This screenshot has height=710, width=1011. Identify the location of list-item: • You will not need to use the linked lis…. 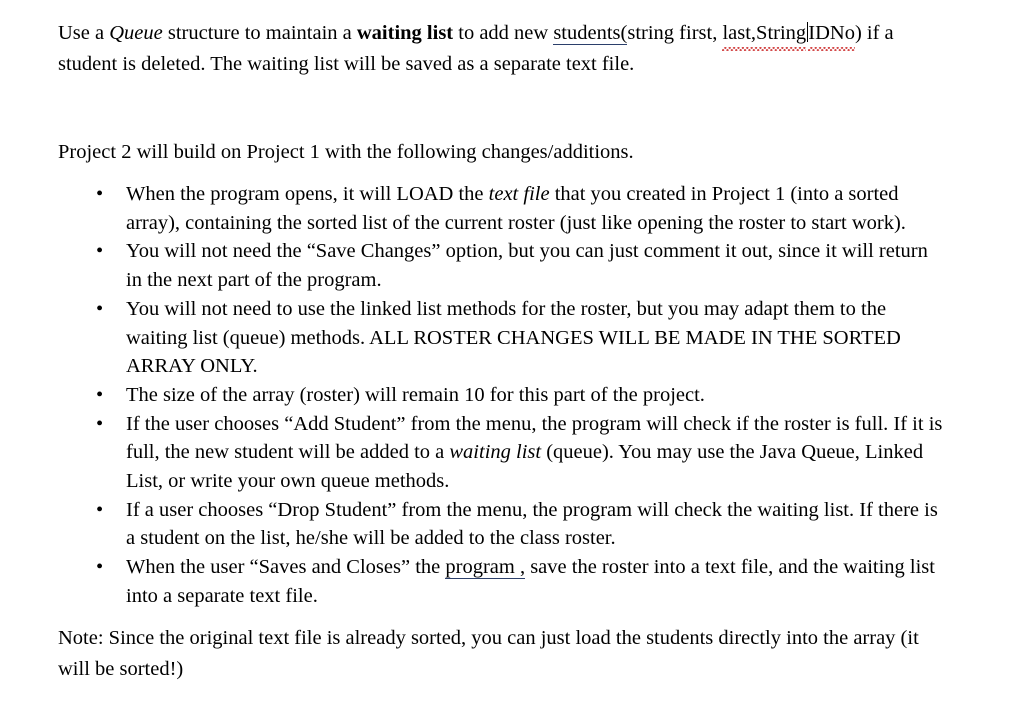
(502, 338).